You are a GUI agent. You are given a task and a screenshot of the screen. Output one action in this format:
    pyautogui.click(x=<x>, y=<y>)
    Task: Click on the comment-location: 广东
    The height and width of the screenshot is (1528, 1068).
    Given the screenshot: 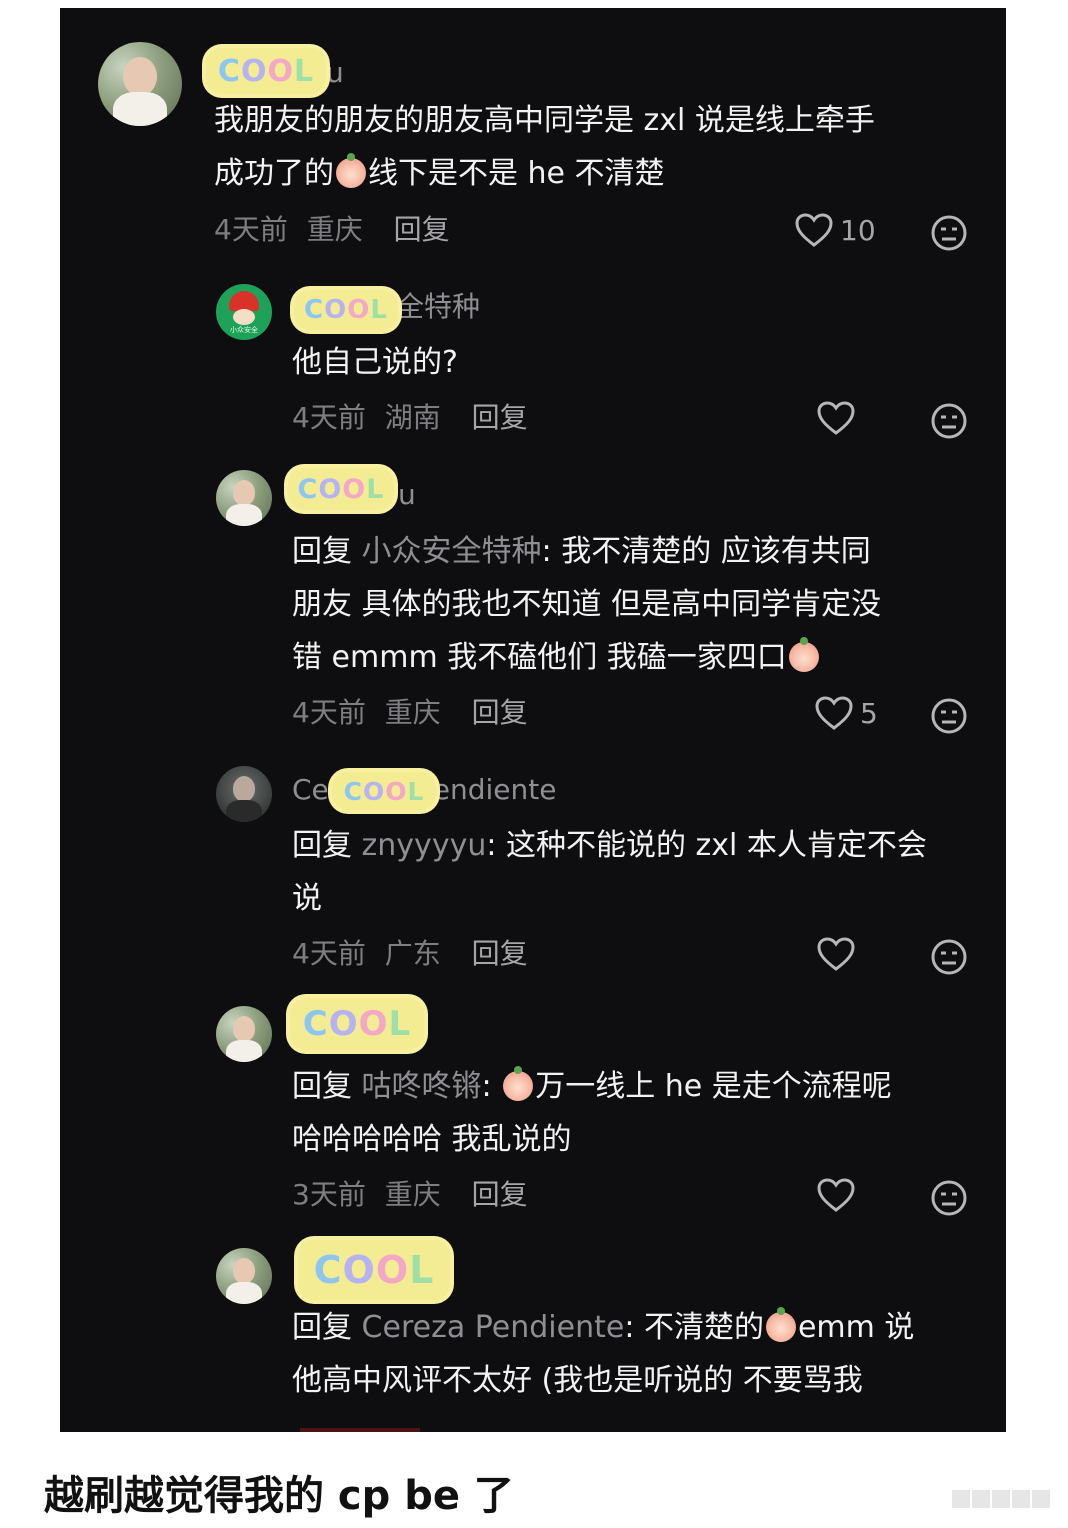 What is the action you would take?
    pyautogui.click(x=412, y=953)
    